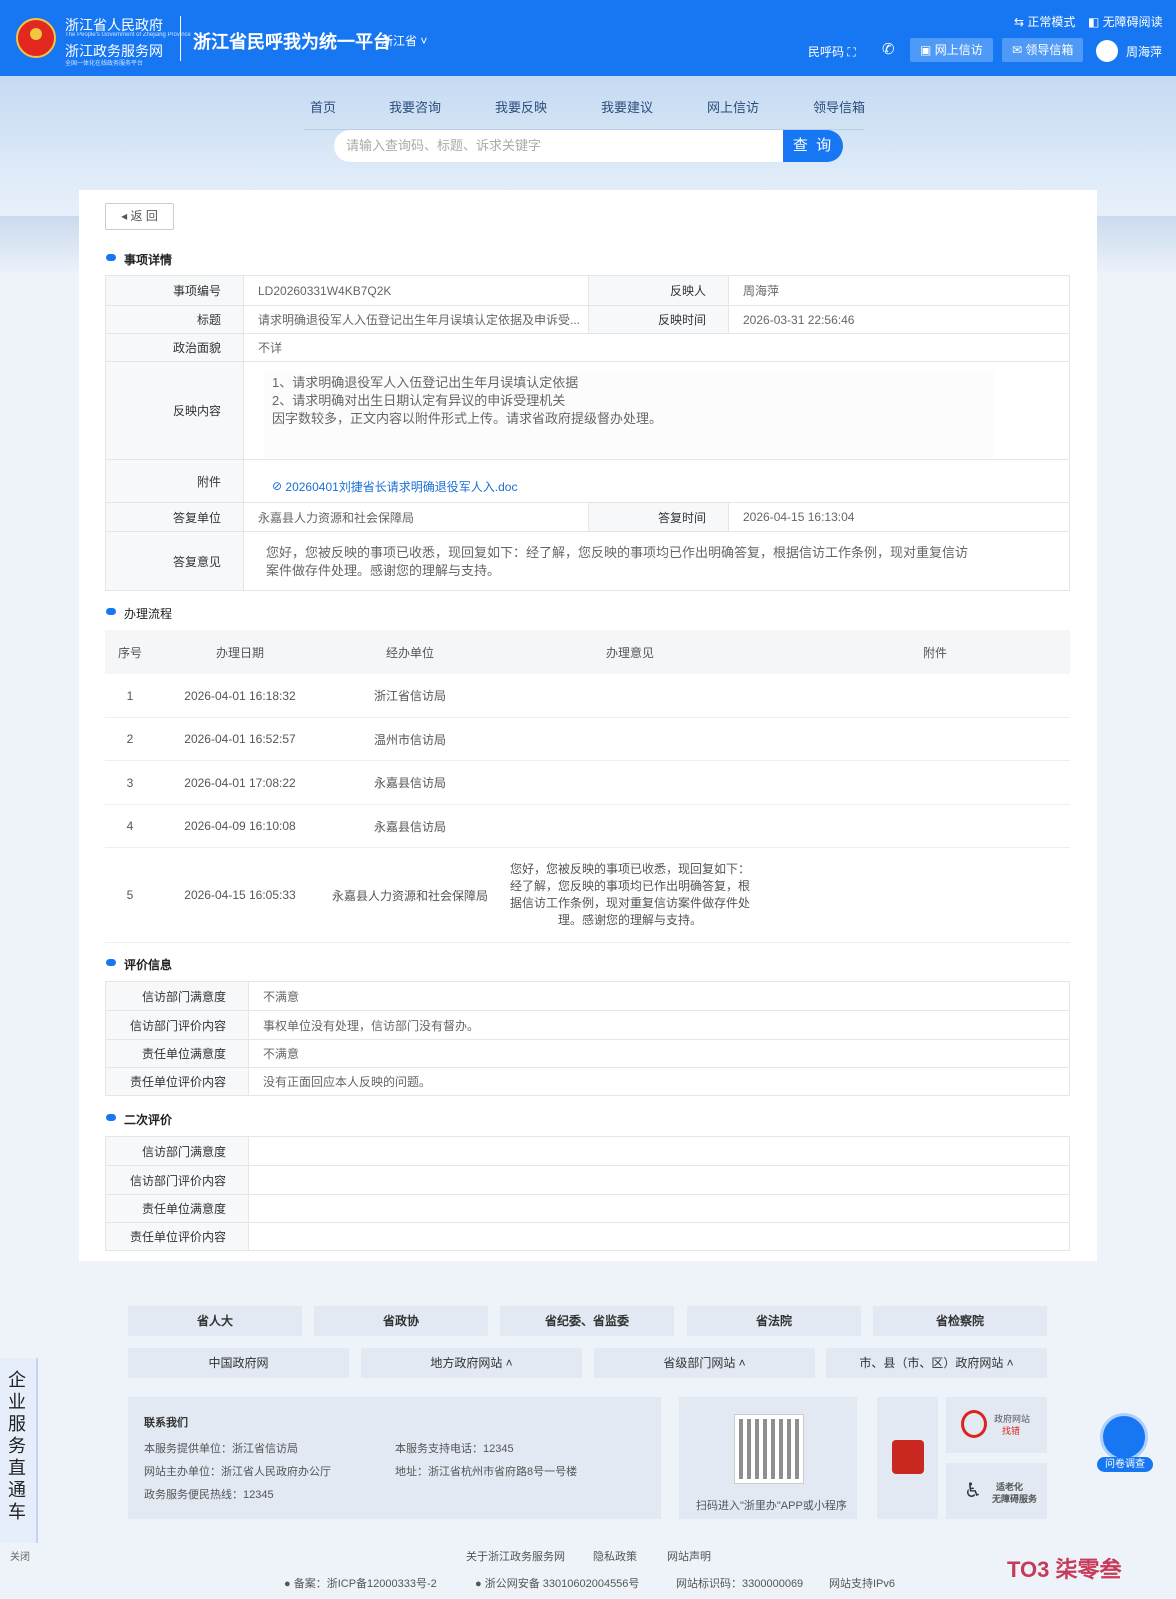 This screenshot has height=1599, width=1176. I want to click on user-name: 周海萍, so click(1144, 51).